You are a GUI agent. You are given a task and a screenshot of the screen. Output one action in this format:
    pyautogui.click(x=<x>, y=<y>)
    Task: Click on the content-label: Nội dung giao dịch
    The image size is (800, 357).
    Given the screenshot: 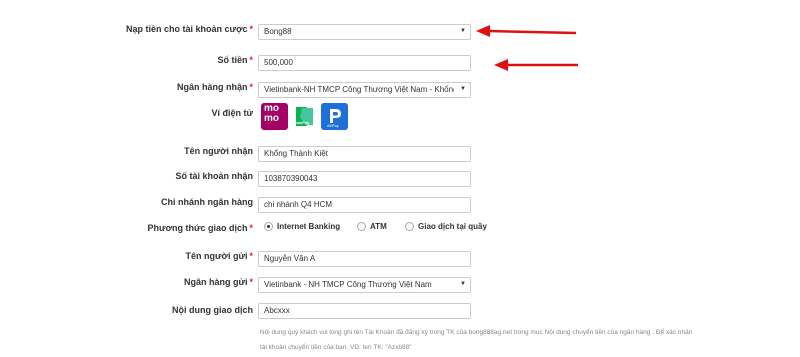 What is the action you would take?
    pyautogui.click(x=212, y=310)
    